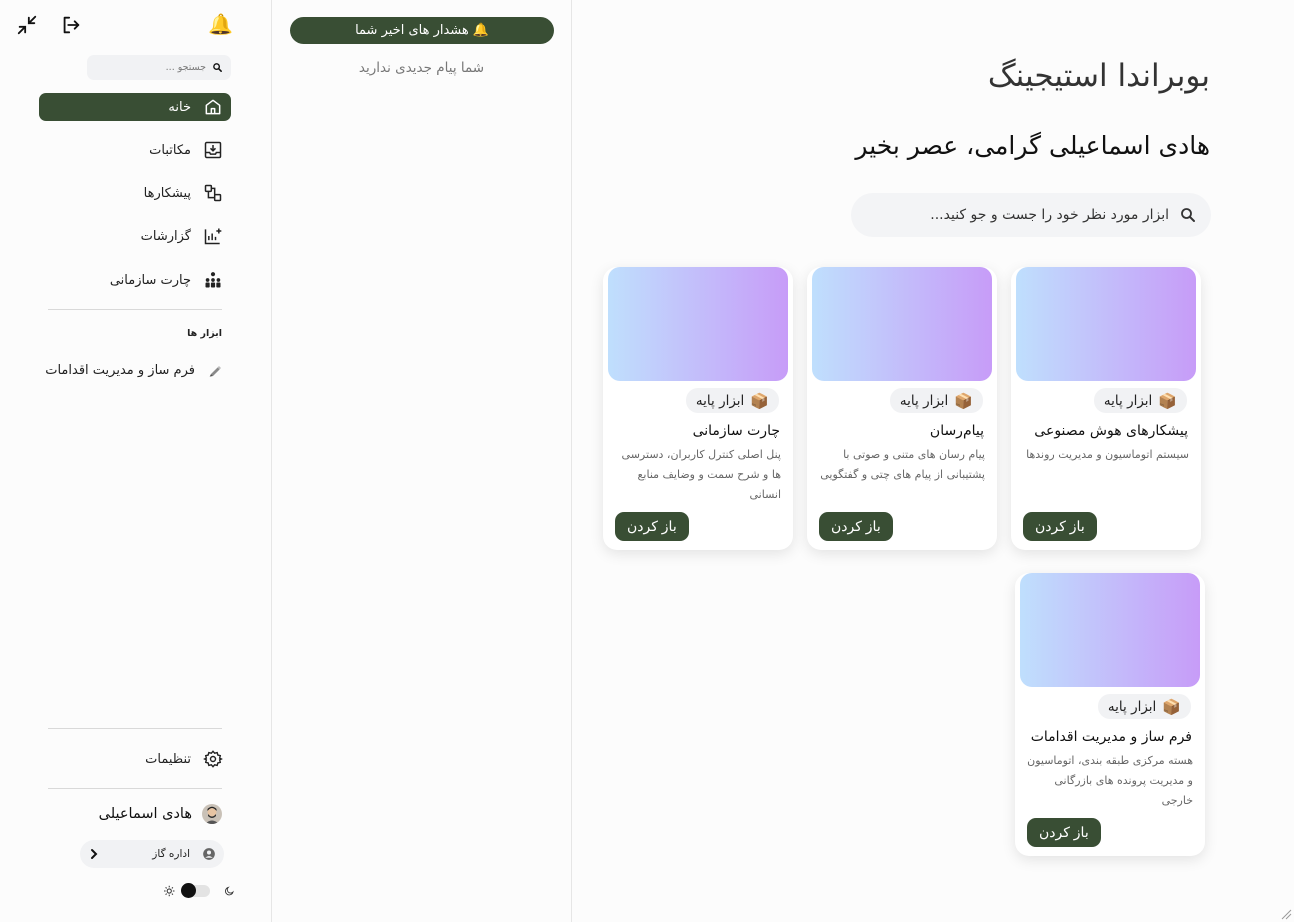 The width and height of the screenshot is (1294, 922). I want to click on avatar, so click(212, 814).